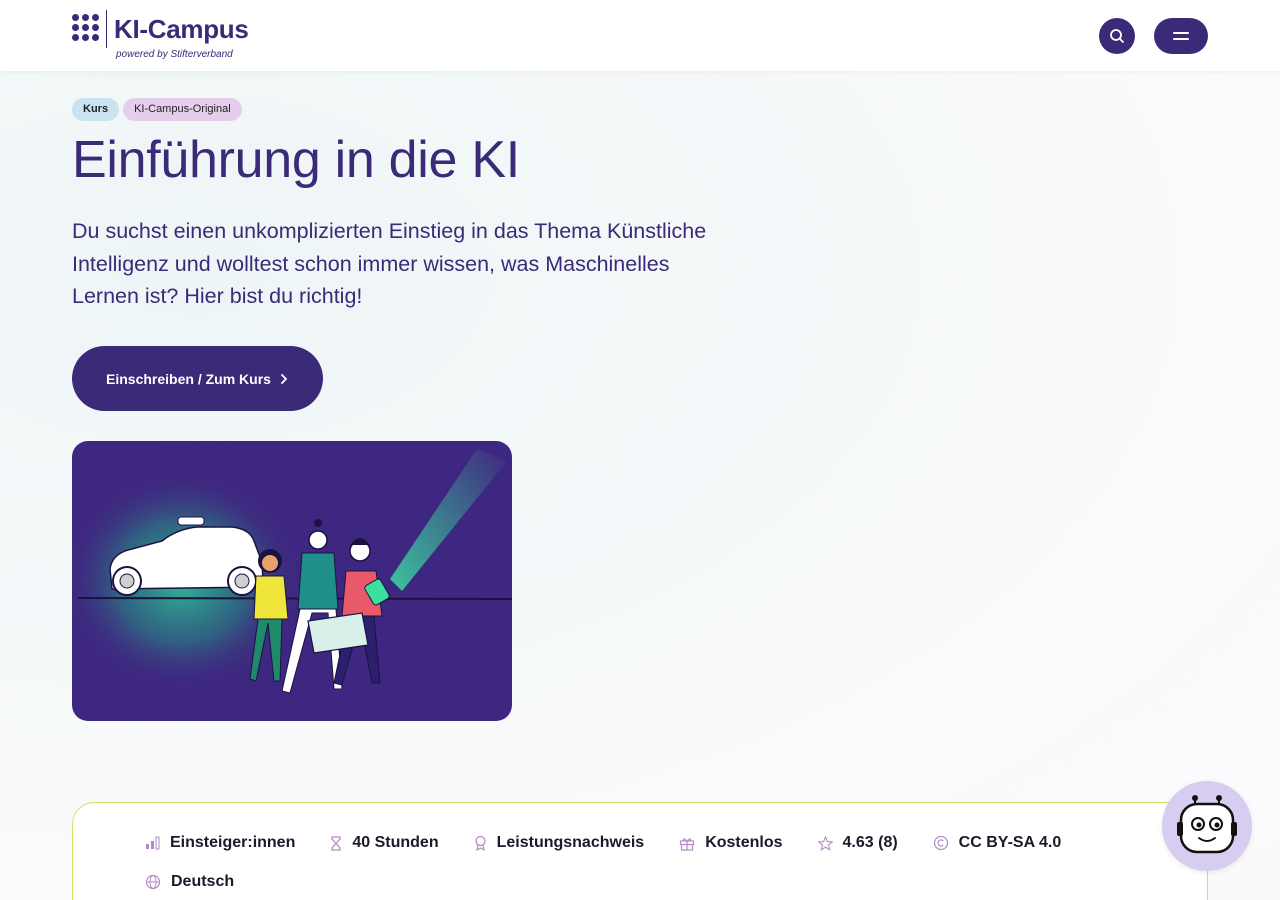 The image size is (1280, 900). I want to click on fact-language: Deutsch, so click(189, 882).